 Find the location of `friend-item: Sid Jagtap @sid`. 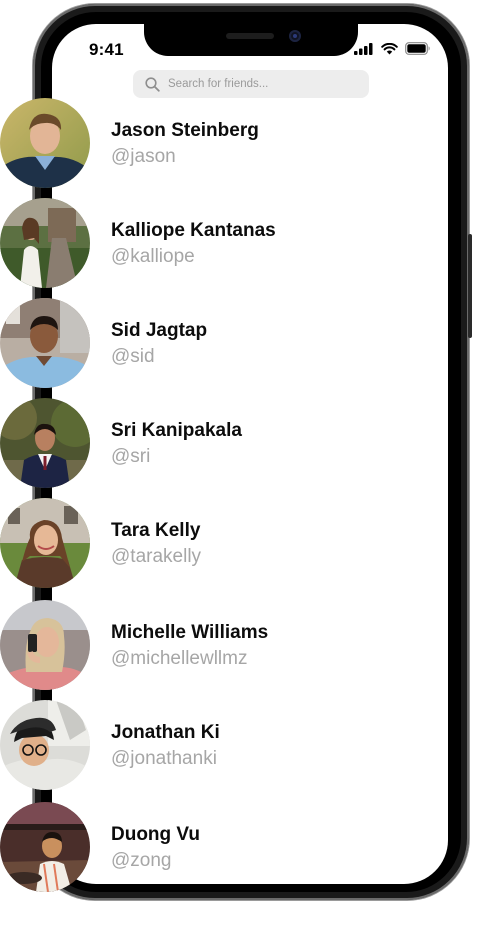

friend-item: Sid Jagtap @sid is located at coordinates (220, 344).